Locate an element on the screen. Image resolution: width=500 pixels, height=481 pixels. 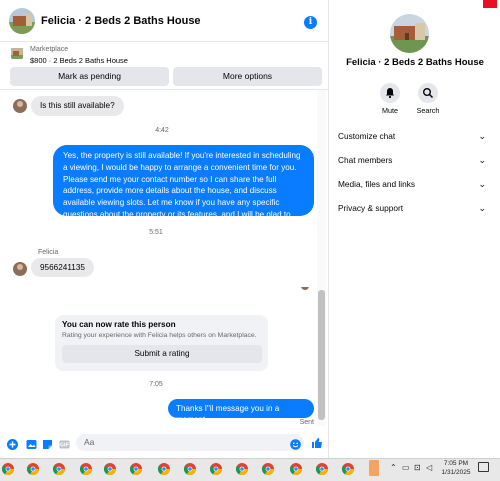
clock-time: 7:05 PM is located at coordinates (456, 463).